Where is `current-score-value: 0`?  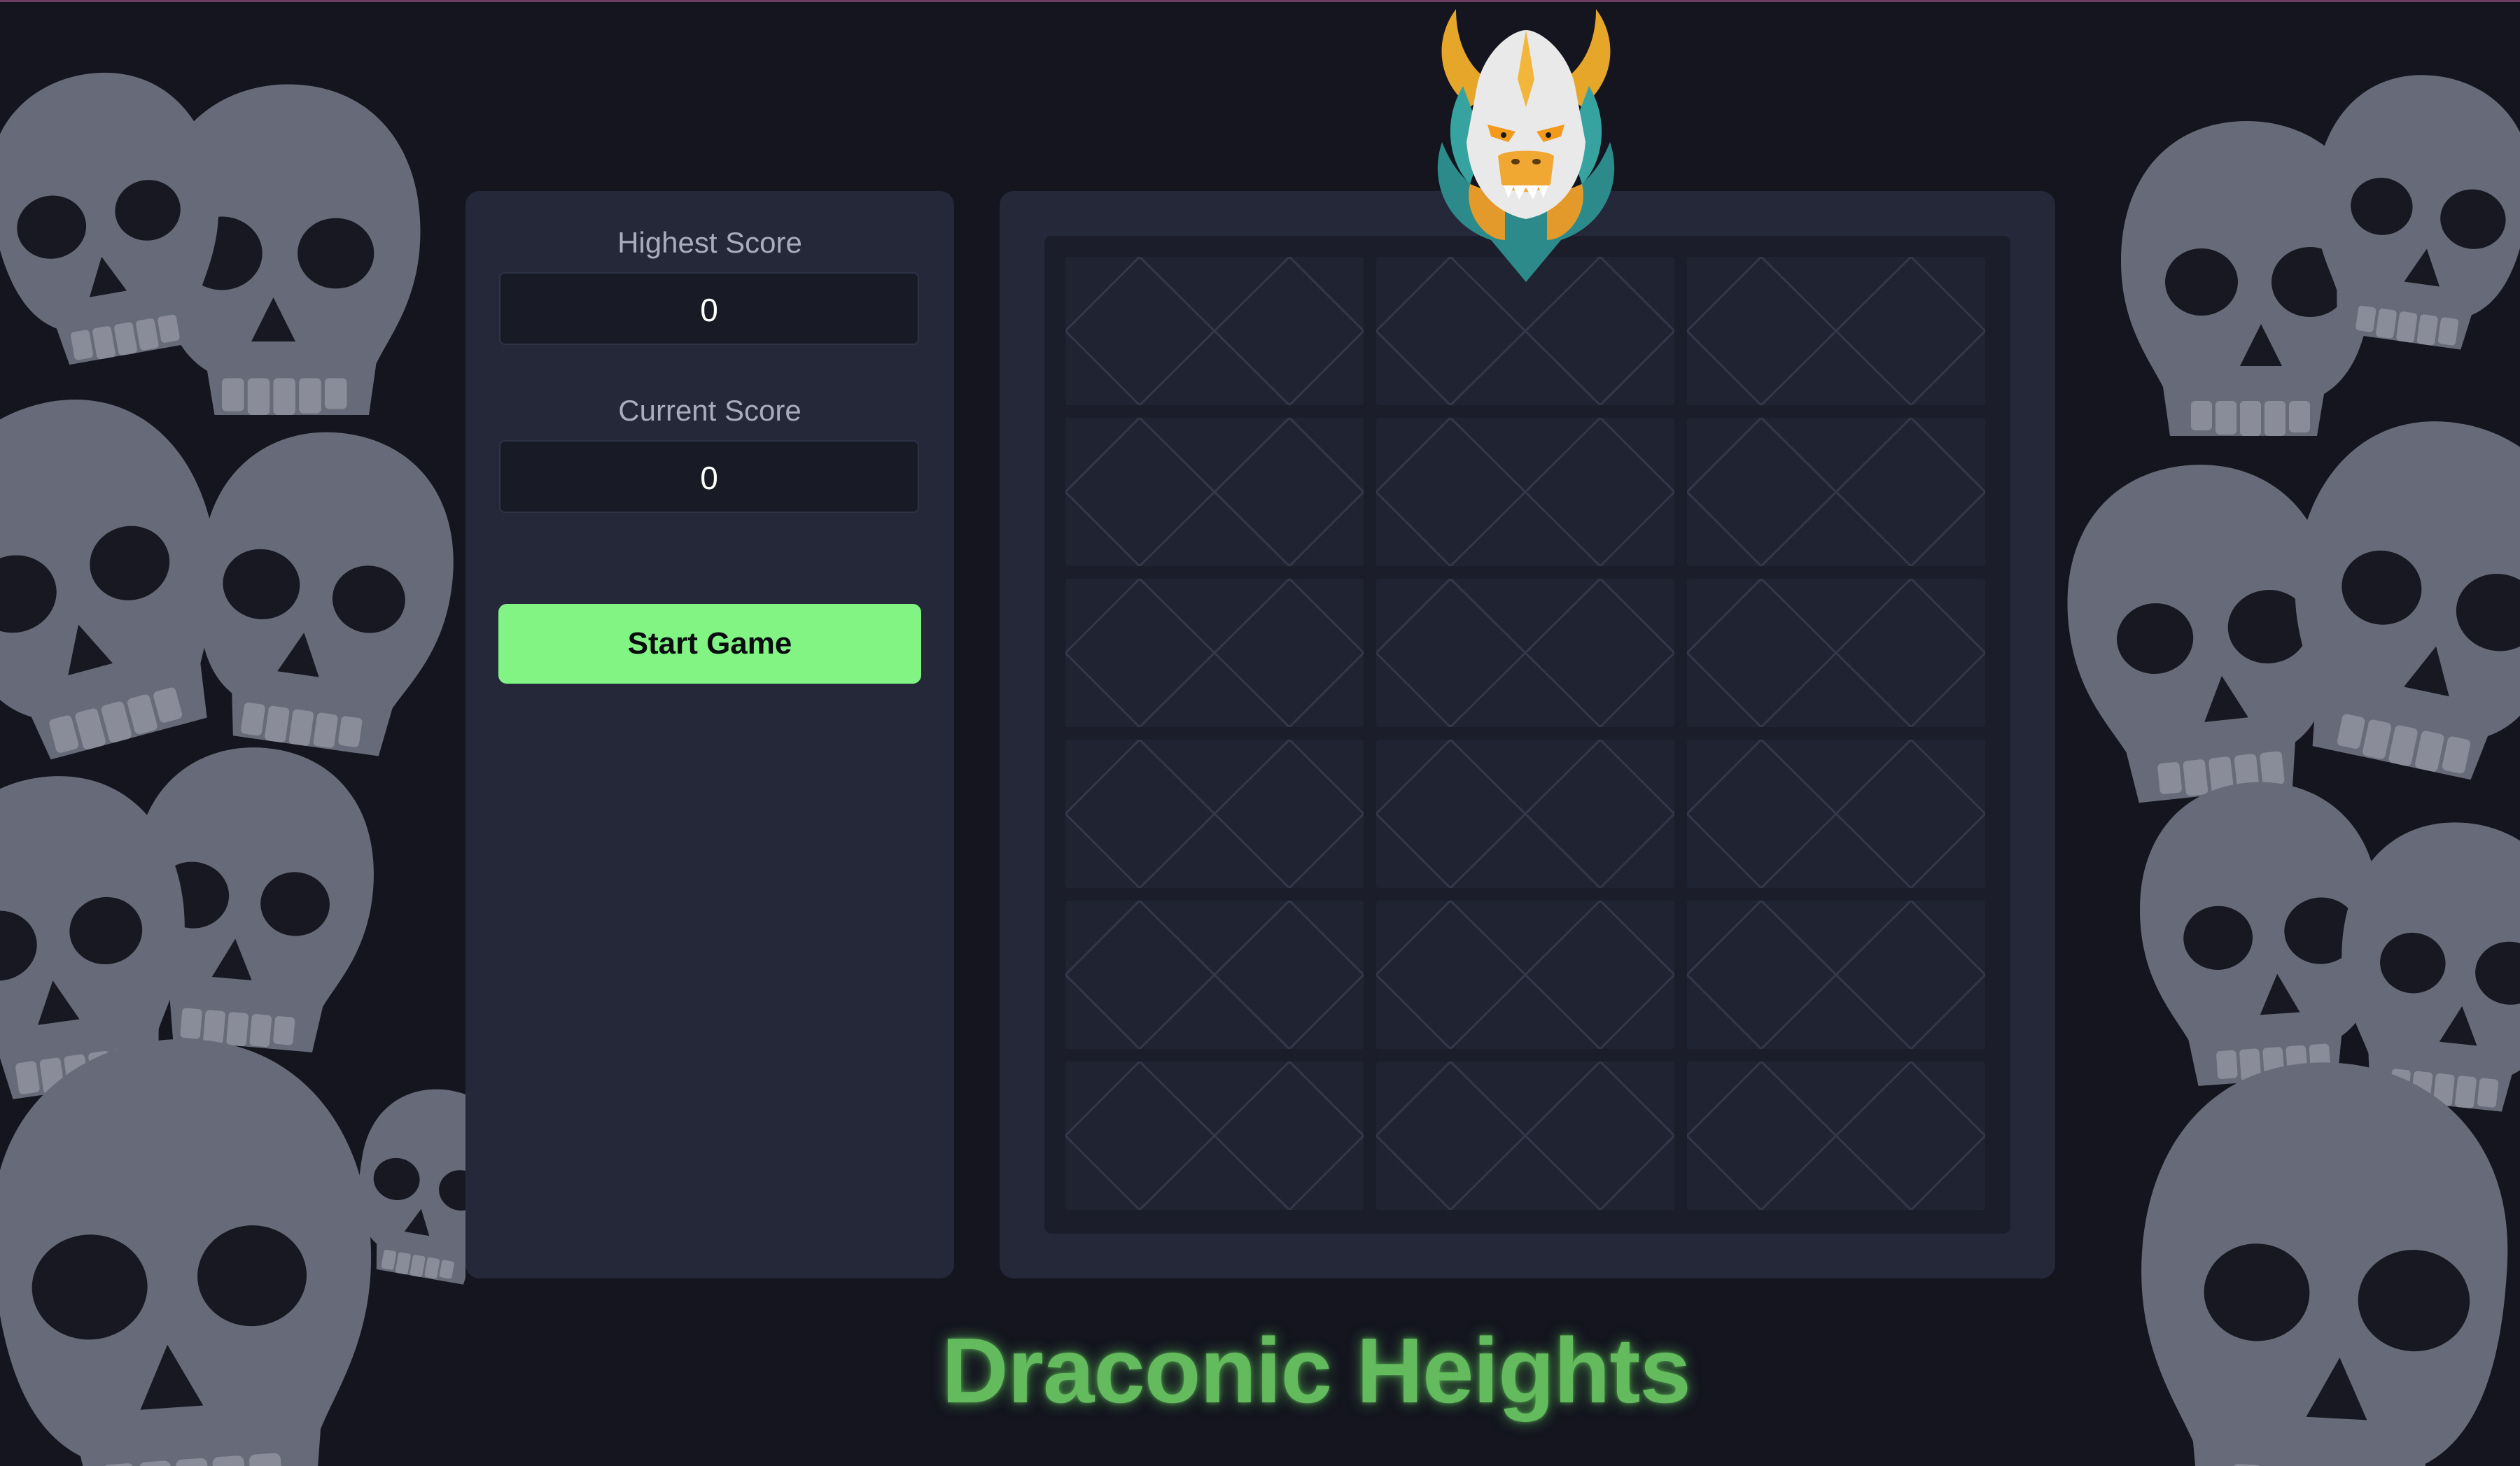
current-score-value: 0 is located at coordinates (709, 476).